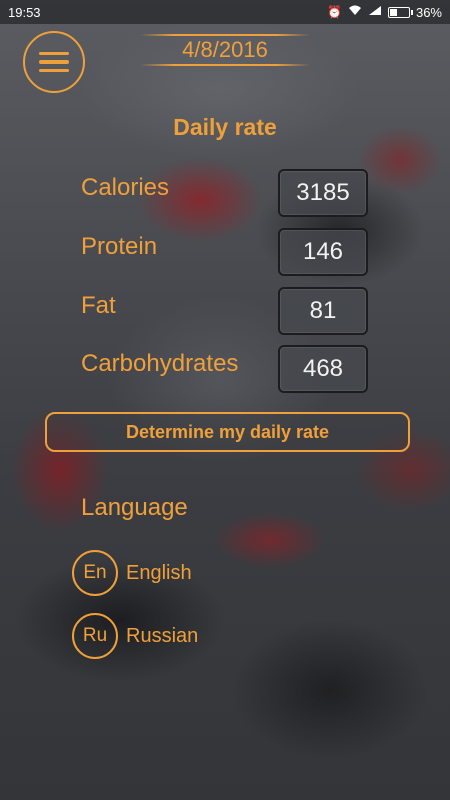  I want to click on english-code-badge: En, so click(95, 573).